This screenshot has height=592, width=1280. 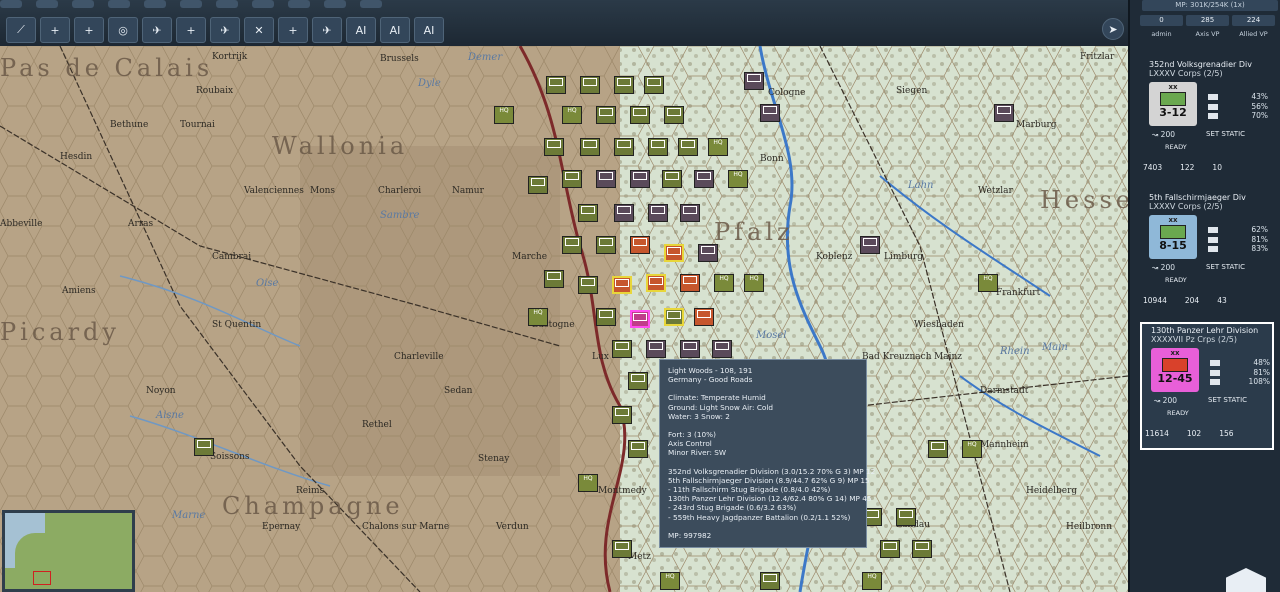 What do you see at coordinates (371, 4) in the screenshot?
I see `chart-button` at bounding box center [371, 4].